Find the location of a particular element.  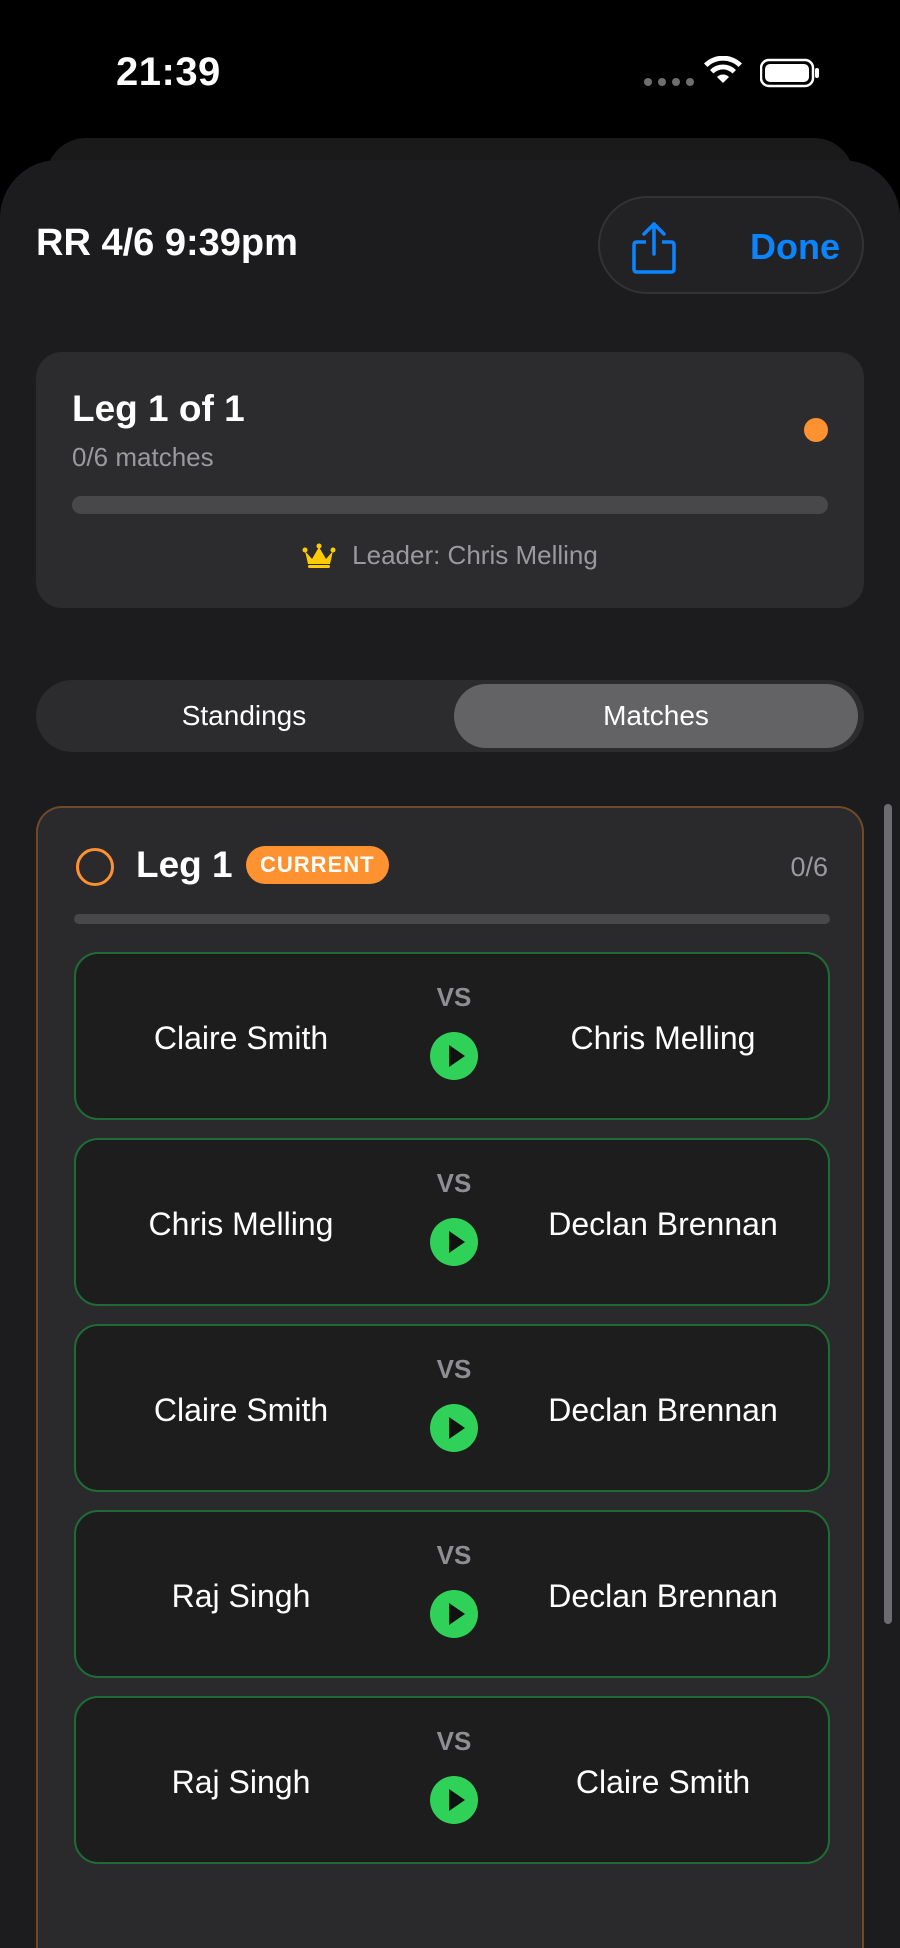

cellular-icon is located at coordinates (669, 82).